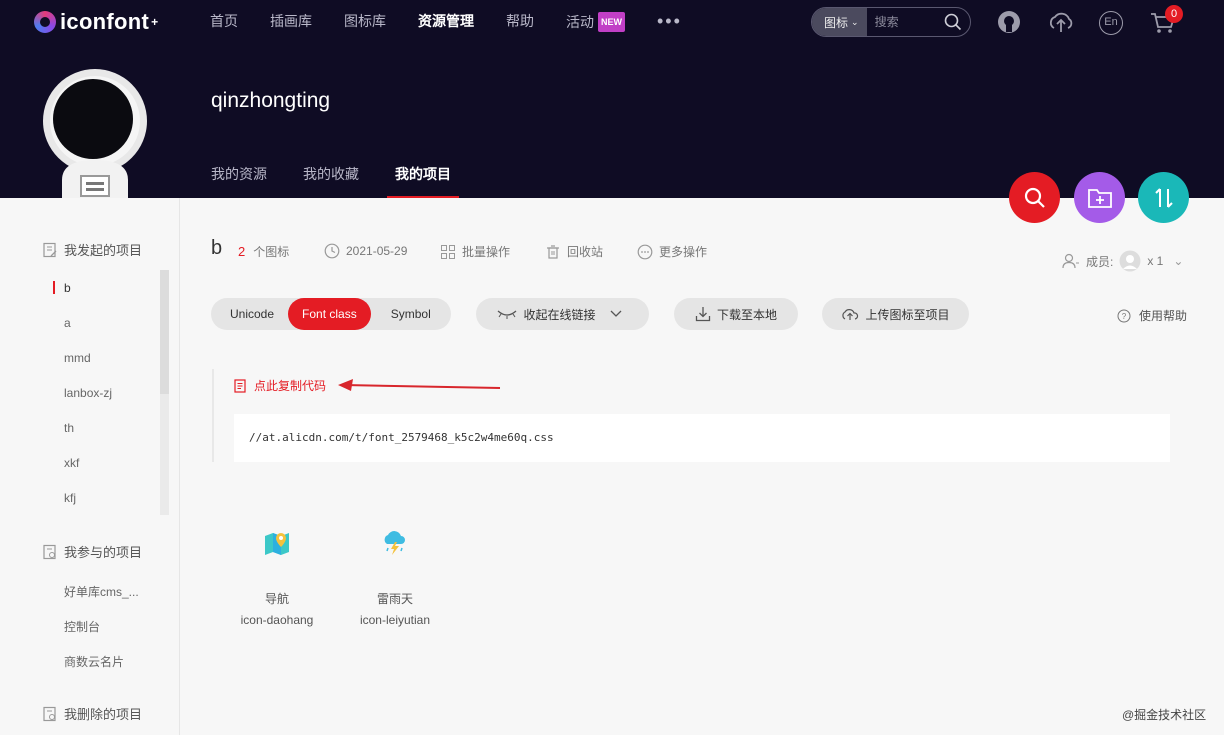  Describe the element at coordinates (271, 100) in the screenshot. I see `profile-username: qinzhongting` at that location.